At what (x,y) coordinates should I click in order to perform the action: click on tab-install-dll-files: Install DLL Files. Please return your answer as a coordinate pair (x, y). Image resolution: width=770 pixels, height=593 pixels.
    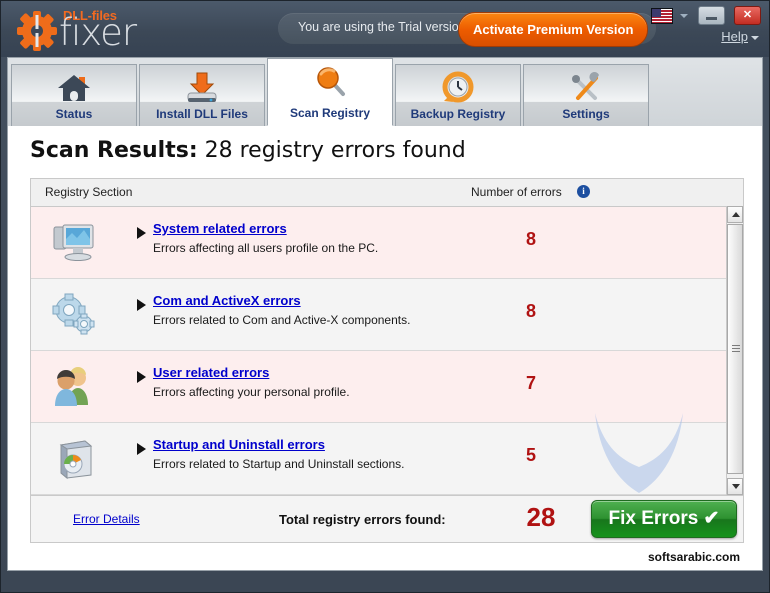
    Looking at the image, I should click on (202, 95).